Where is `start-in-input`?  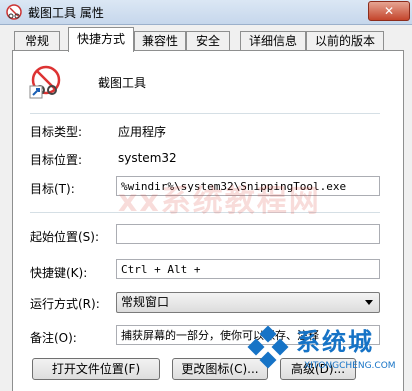 start-in-input is located at coordinates (248, 234).